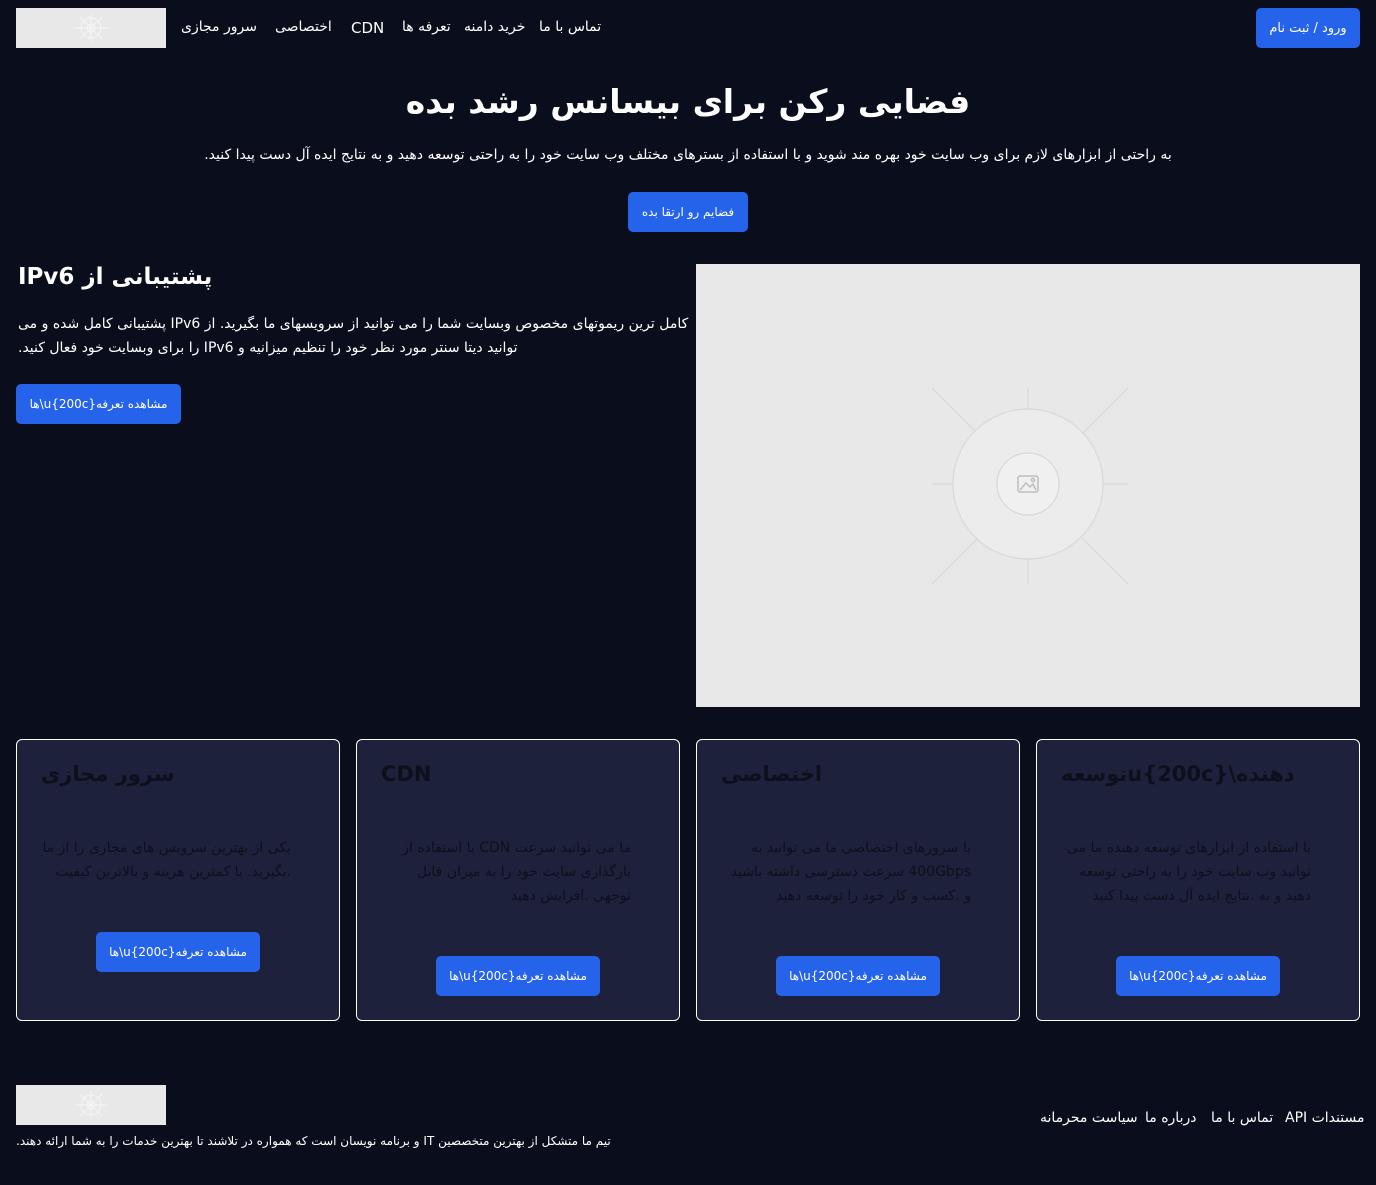 The image size is (1376, 1185). What do you see at coordinates (1178, 774) in the screenshot?
I see `card-title: دهنده\u{200c}توسعه` at bounding box center [1178, 774].